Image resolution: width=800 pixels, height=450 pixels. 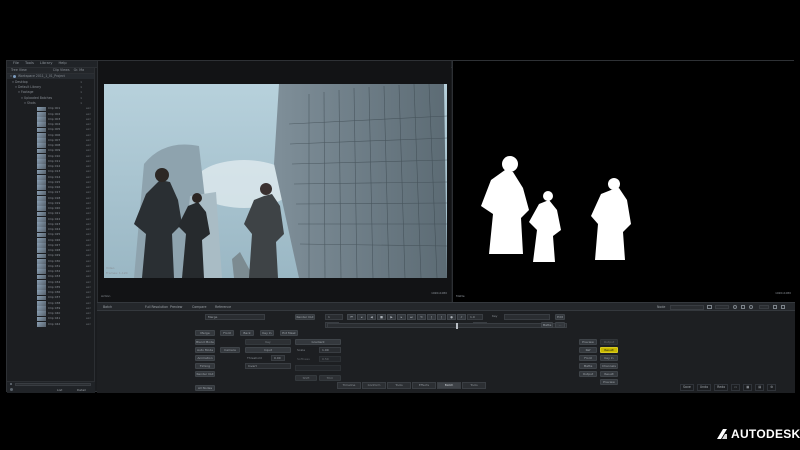 What do you see at coordinates (391, 317) in the screenshot?
I see `play-icon: ▶` at bounding box center [391, 317].